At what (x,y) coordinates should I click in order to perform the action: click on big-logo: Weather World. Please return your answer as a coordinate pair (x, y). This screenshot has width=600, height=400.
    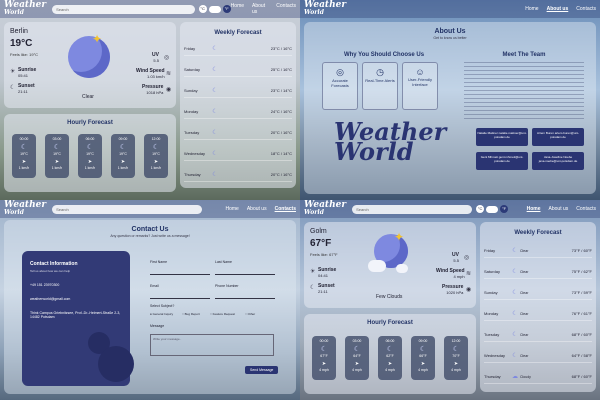
    Looking at the image, I should click on (390, 141).